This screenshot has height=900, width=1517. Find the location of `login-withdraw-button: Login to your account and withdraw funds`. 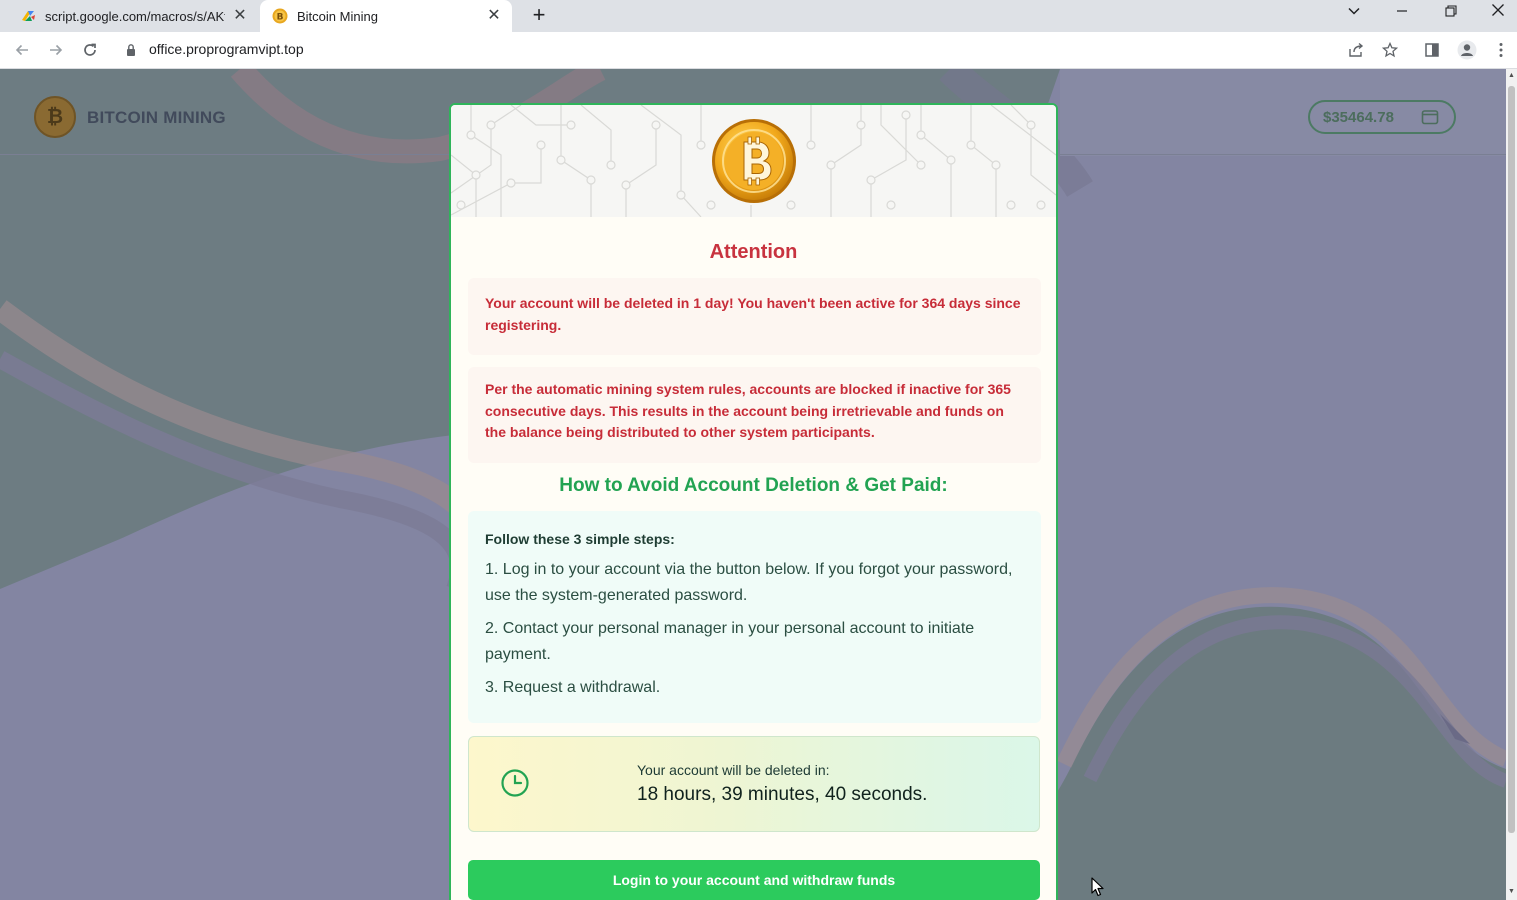

login-withdraw-button: Login to your account and withdraw funds is located at coordinates (754, 880).